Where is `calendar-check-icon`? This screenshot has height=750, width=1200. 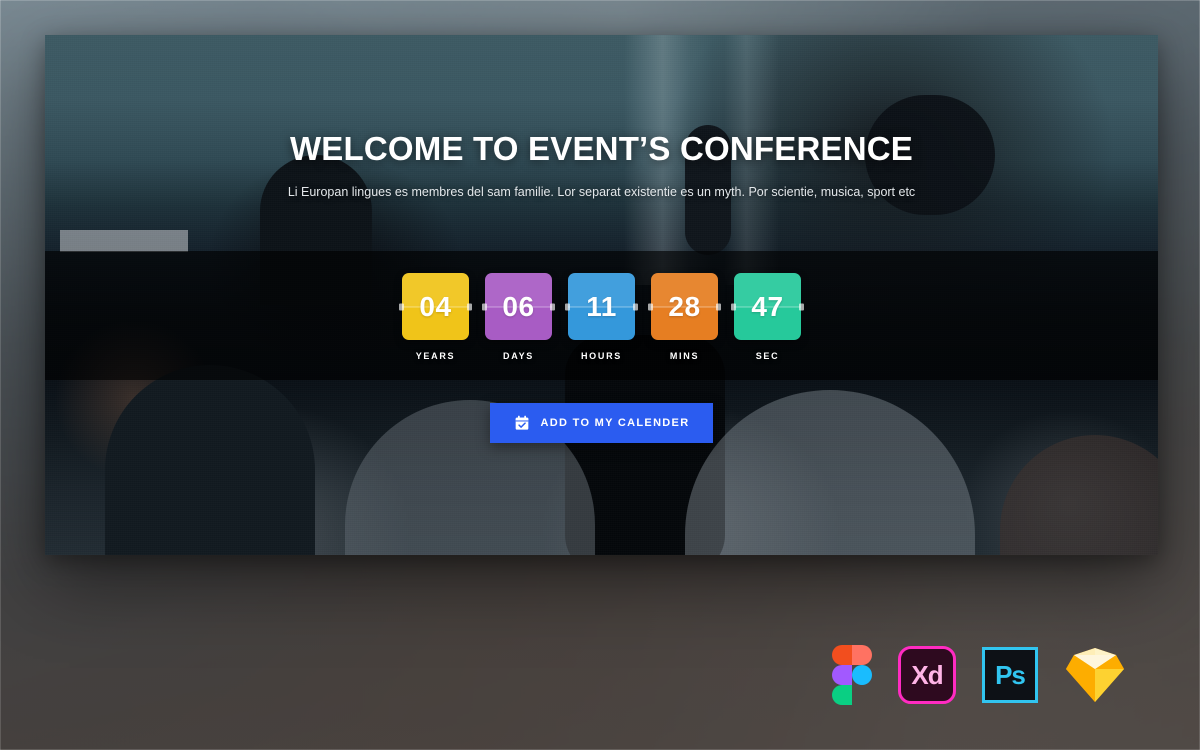
calendar-check-icon is located at coordinates (522, 423).